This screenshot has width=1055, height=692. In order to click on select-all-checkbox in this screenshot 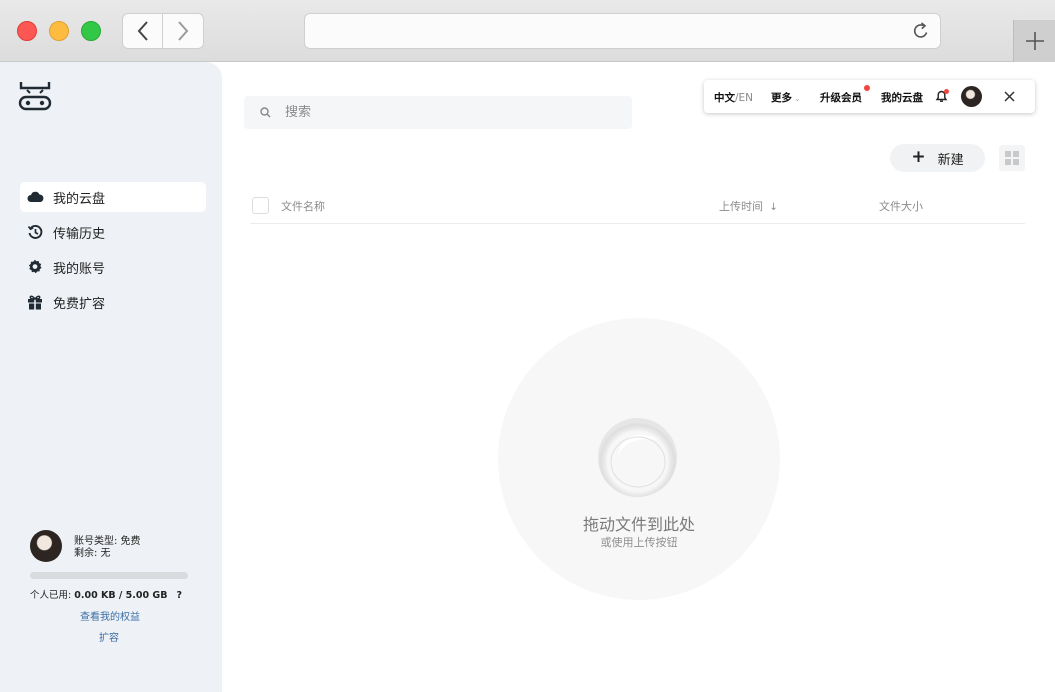, I will do `click(260, 205)`.